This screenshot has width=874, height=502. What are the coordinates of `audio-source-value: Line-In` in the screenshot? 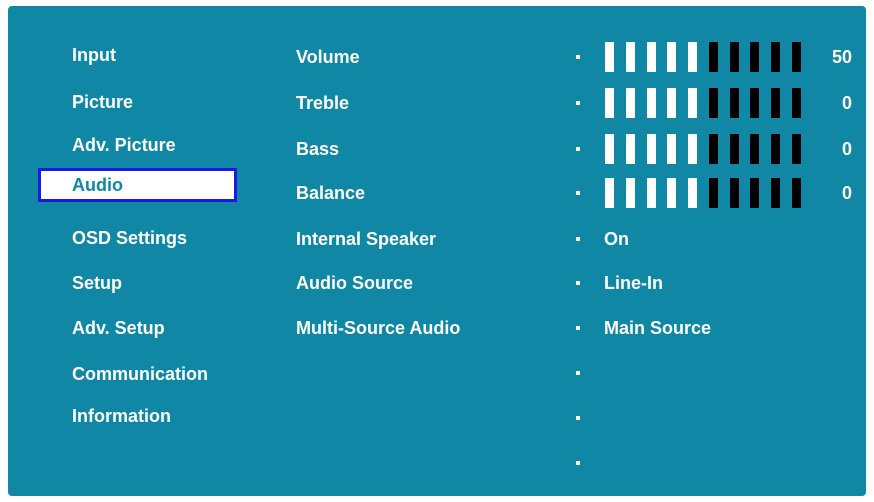 It's located at (633, 283).